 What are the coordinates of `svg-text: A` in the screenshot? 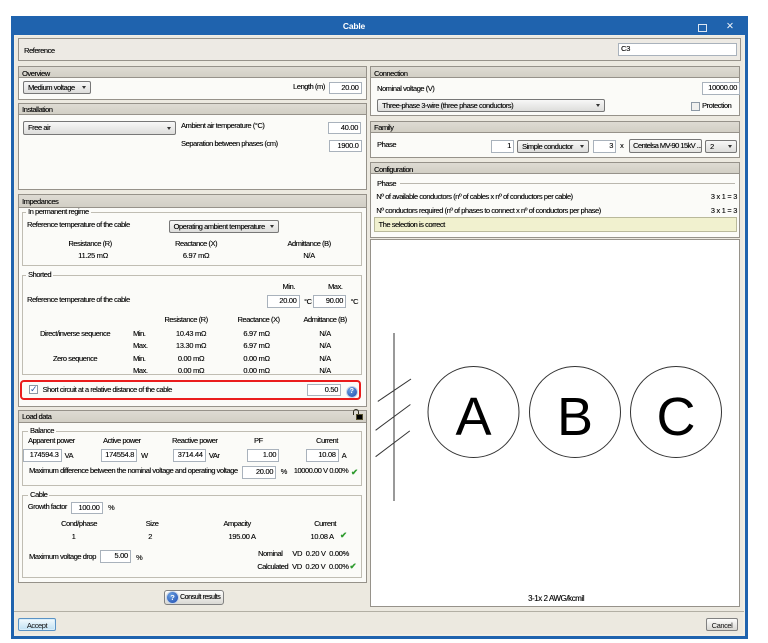 It's located at (473, 417).